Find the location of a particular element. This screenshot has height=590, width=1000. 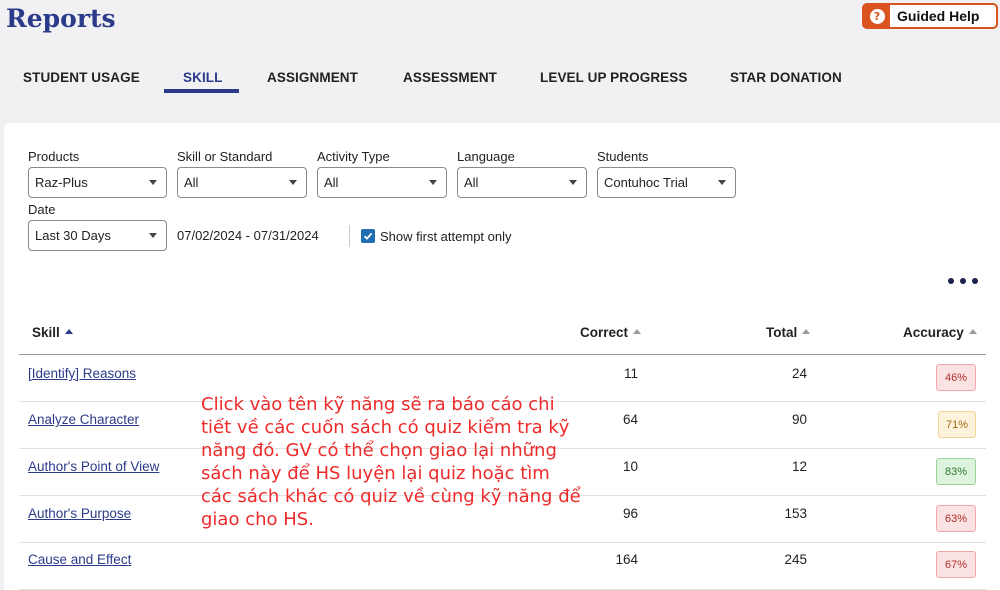

total-cell: 245 is located at coordinates (795, 559).